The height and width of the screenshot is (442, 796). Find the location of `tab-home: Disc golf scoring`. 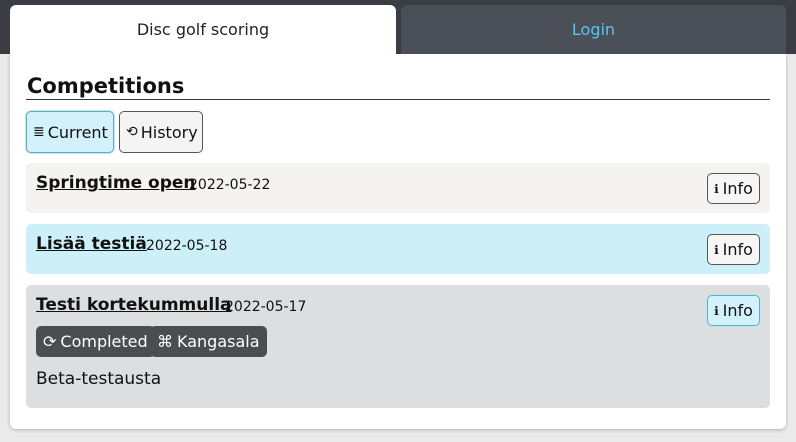

tab-home: Disc golf scoring is located at coordinates (203, 29).